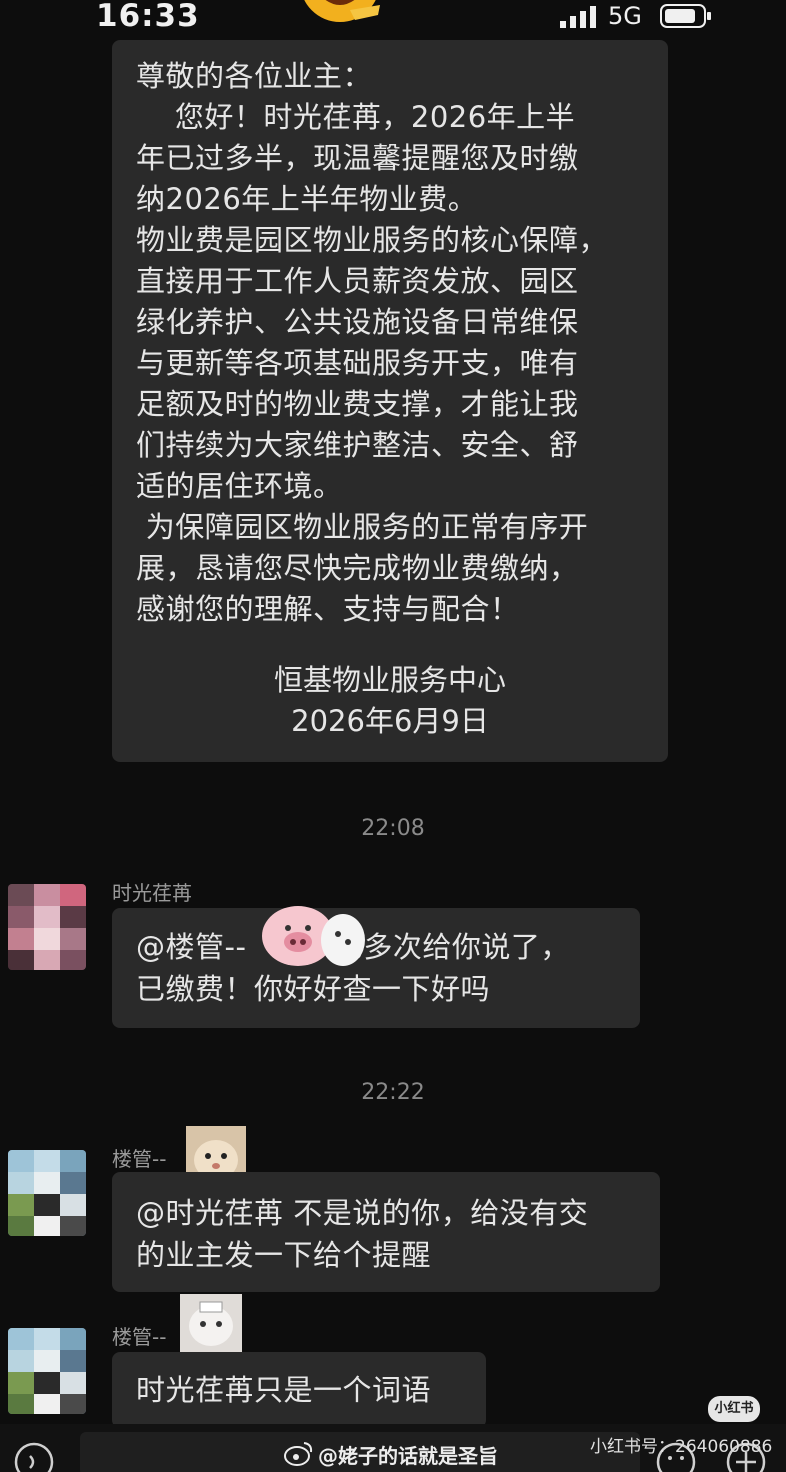 Image resolution: width=786 pixels, height=1472 pixels. I want to click on message-text-line: 的业主发一下给个提醒, so click(284, 1255).